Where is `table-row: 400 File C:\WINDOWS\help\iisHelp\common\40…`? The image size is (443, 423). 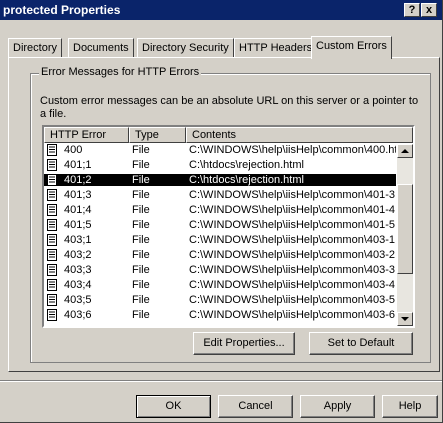 table-row: 400 File C:\WINDOWS\help\iisHelp\common\40… is located at coordinates (220, 150).